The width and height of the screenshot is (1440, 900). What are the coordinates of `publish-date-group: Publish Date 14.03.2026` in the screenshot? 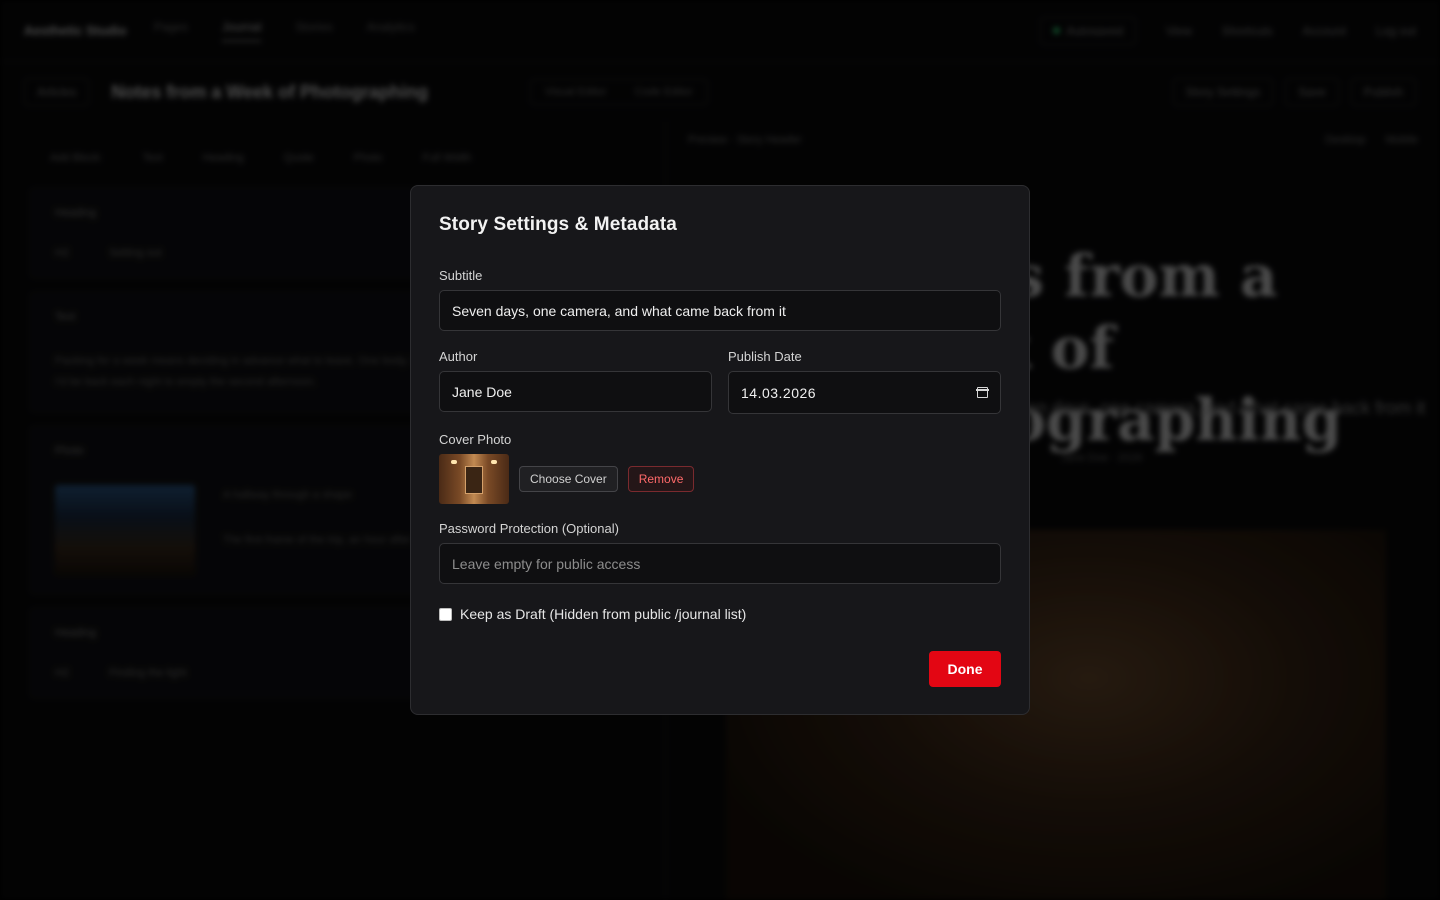 It's located at (864, 381).